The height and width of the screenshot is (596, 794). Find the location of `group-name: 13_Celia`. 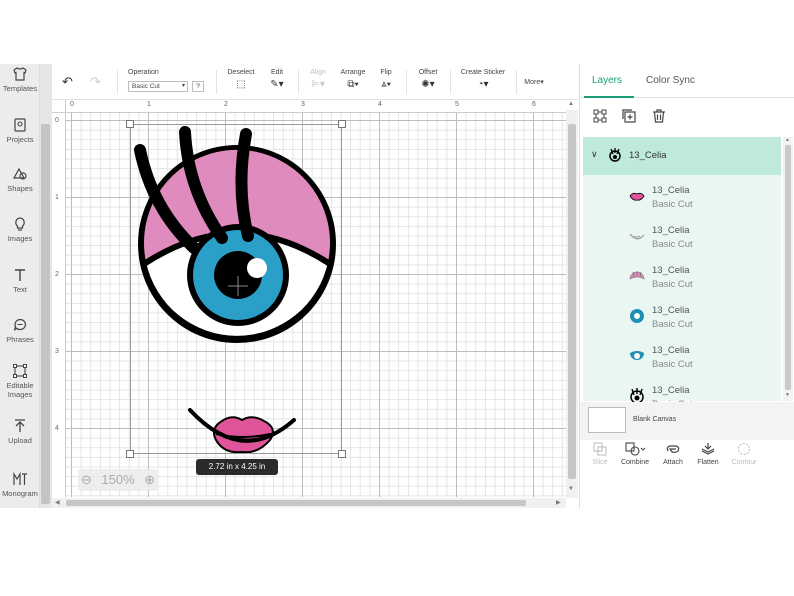

group-name: 13_Celia is located at coordinates (648, 155).